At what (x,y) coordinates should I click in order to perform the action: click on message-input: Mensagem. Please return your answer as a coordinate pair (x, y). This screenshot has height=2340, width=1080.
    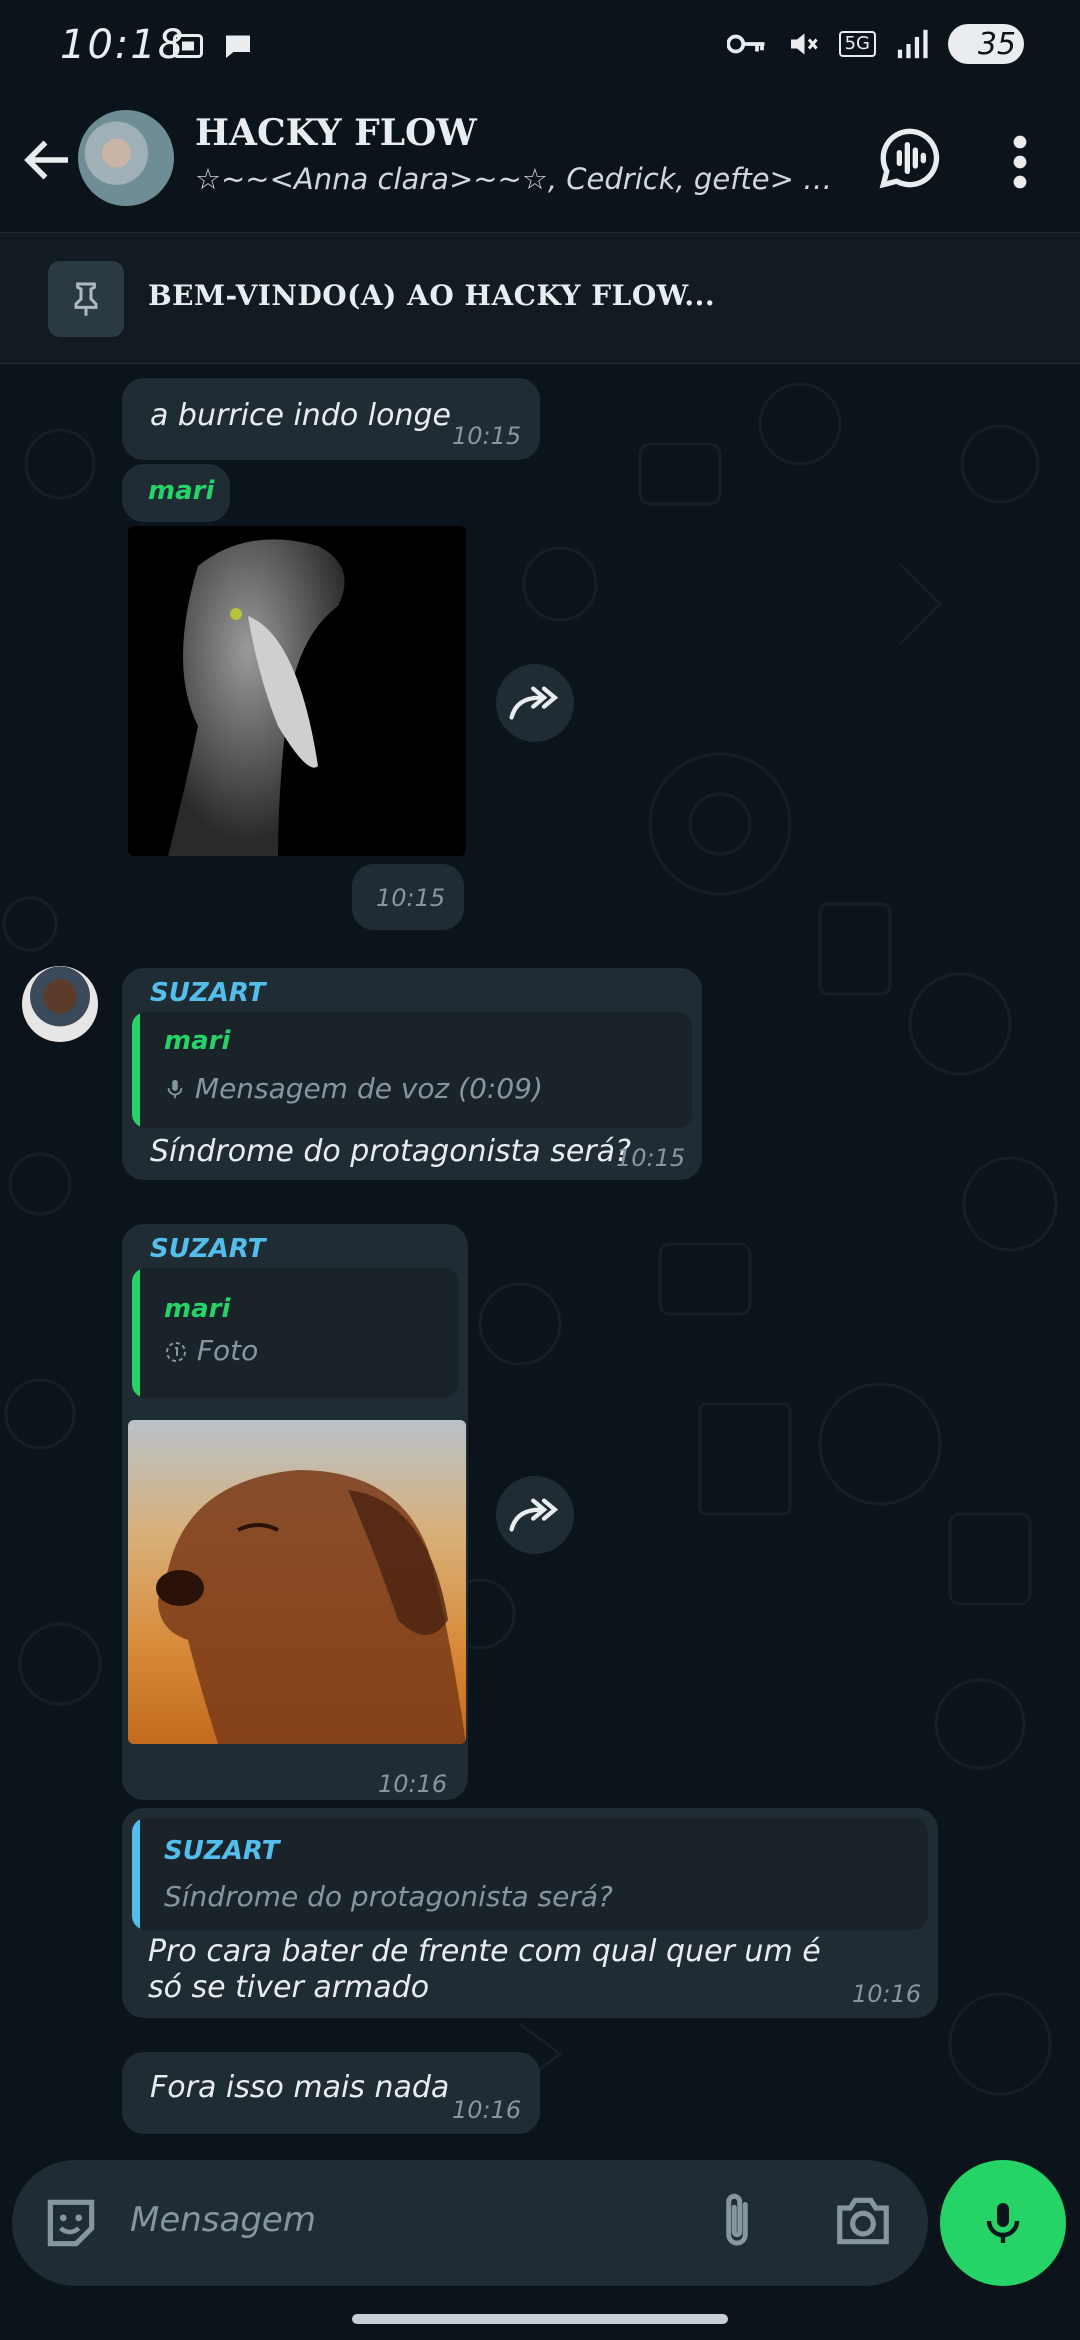
    Looking at the image, I should click on (223, 2220).